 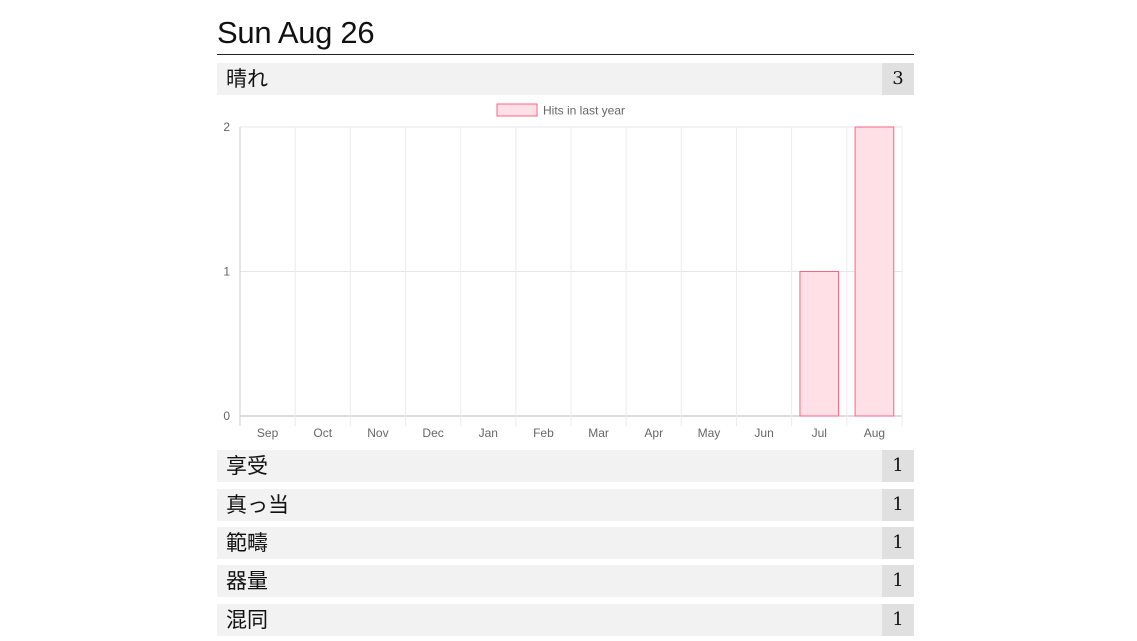 I want to click on y-tick-label: 0, so click(x=226, y=416).